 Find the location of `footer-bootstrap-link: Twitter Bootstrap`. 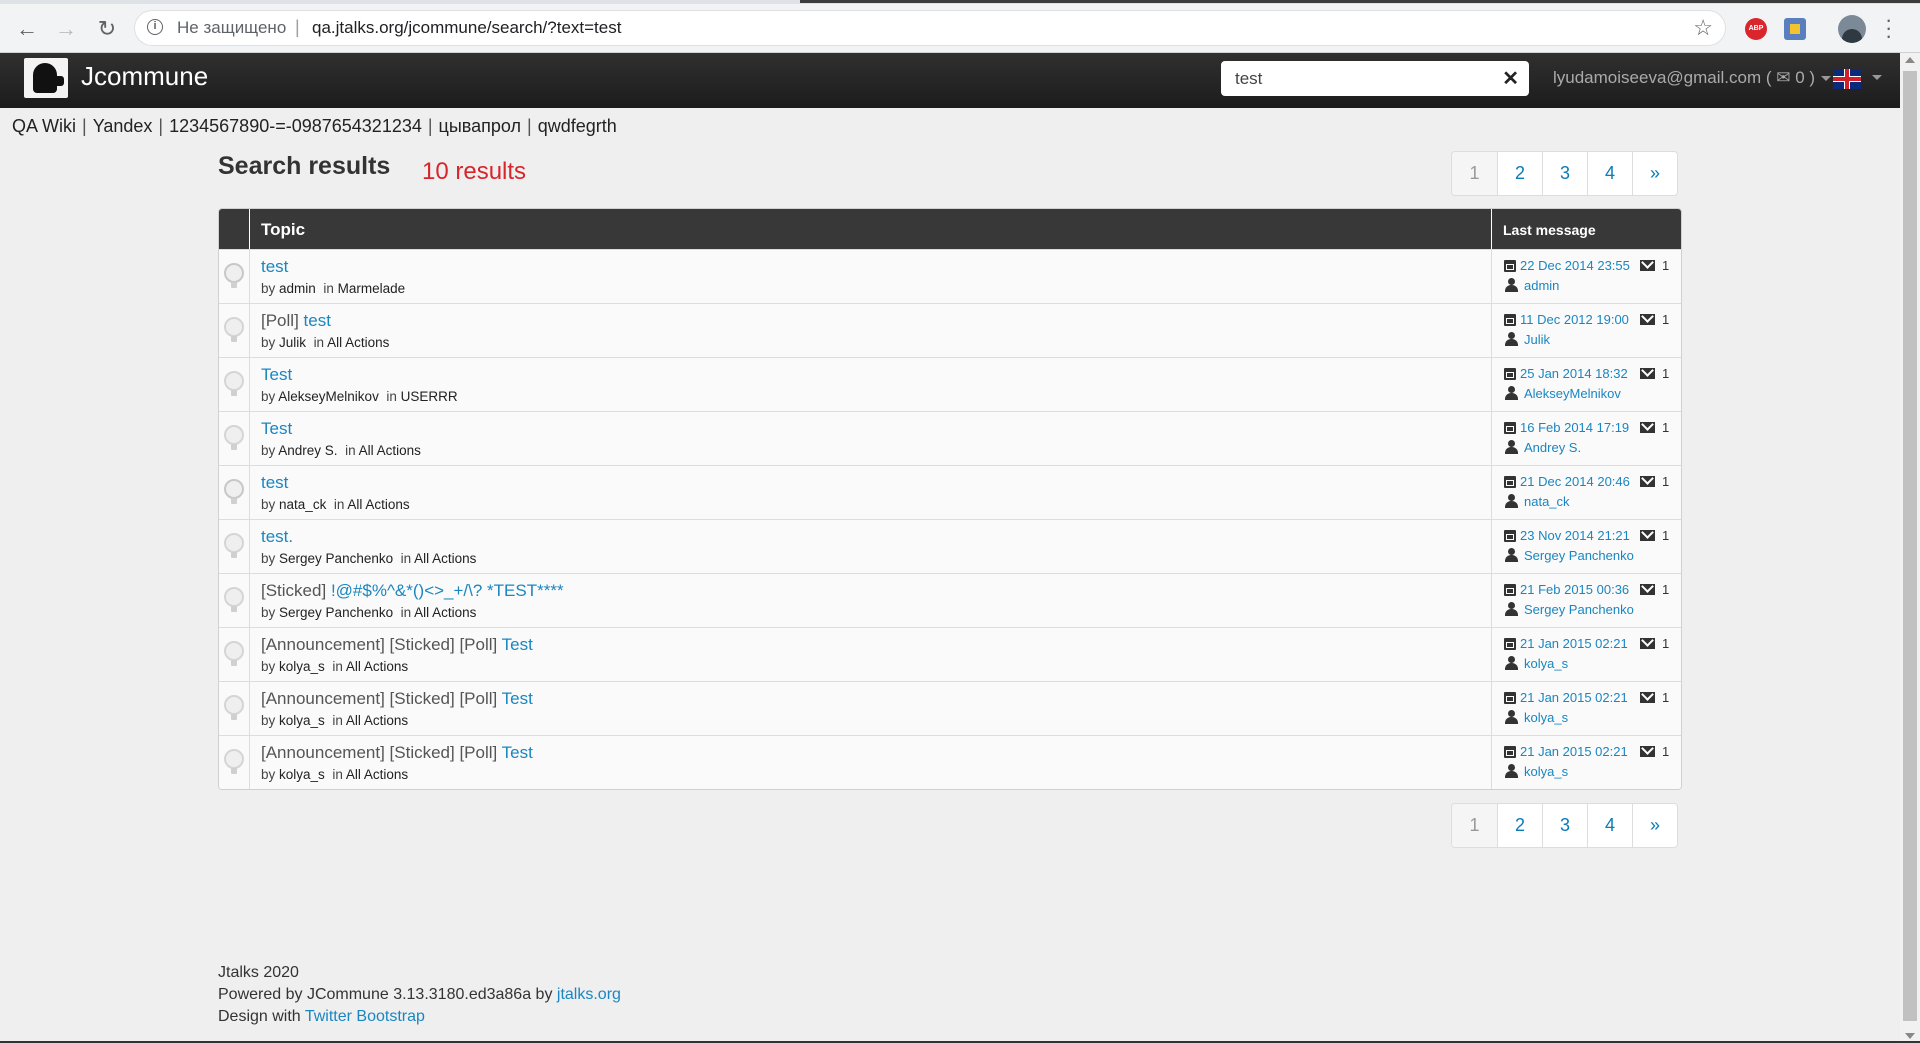

footer-bootstrap-link: Twitter Bootstrap is located at coordinates (365, 1016).